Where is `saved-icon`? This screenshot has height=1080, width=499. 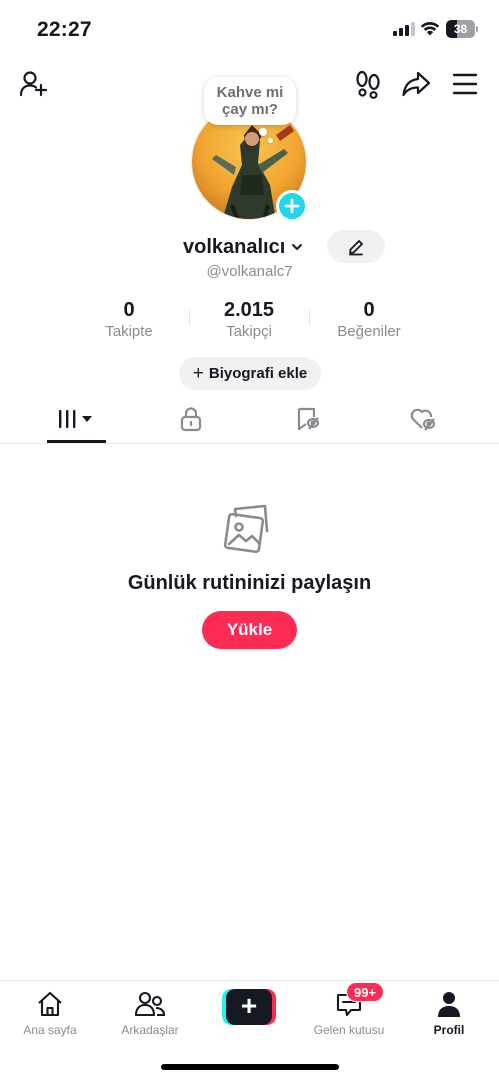
saved-icon is located at coordinates (308, 419).